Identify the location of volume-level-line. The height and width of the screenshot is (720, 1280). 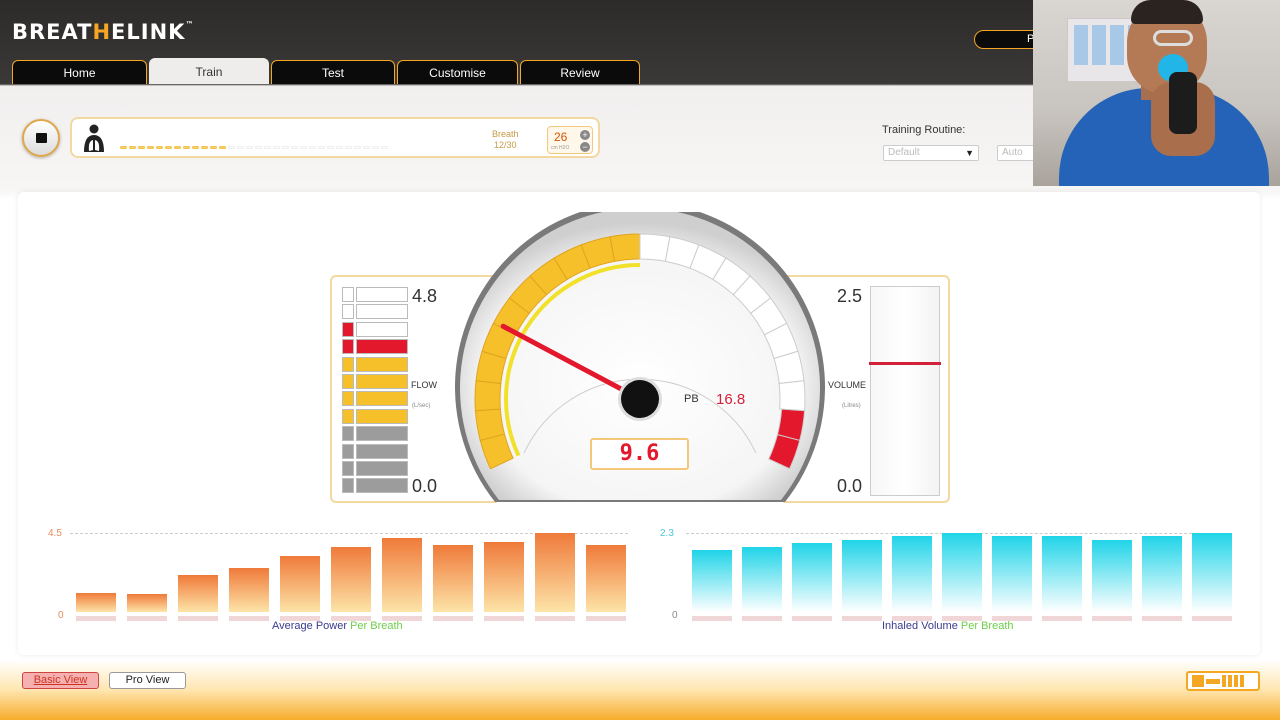
(905, 363).